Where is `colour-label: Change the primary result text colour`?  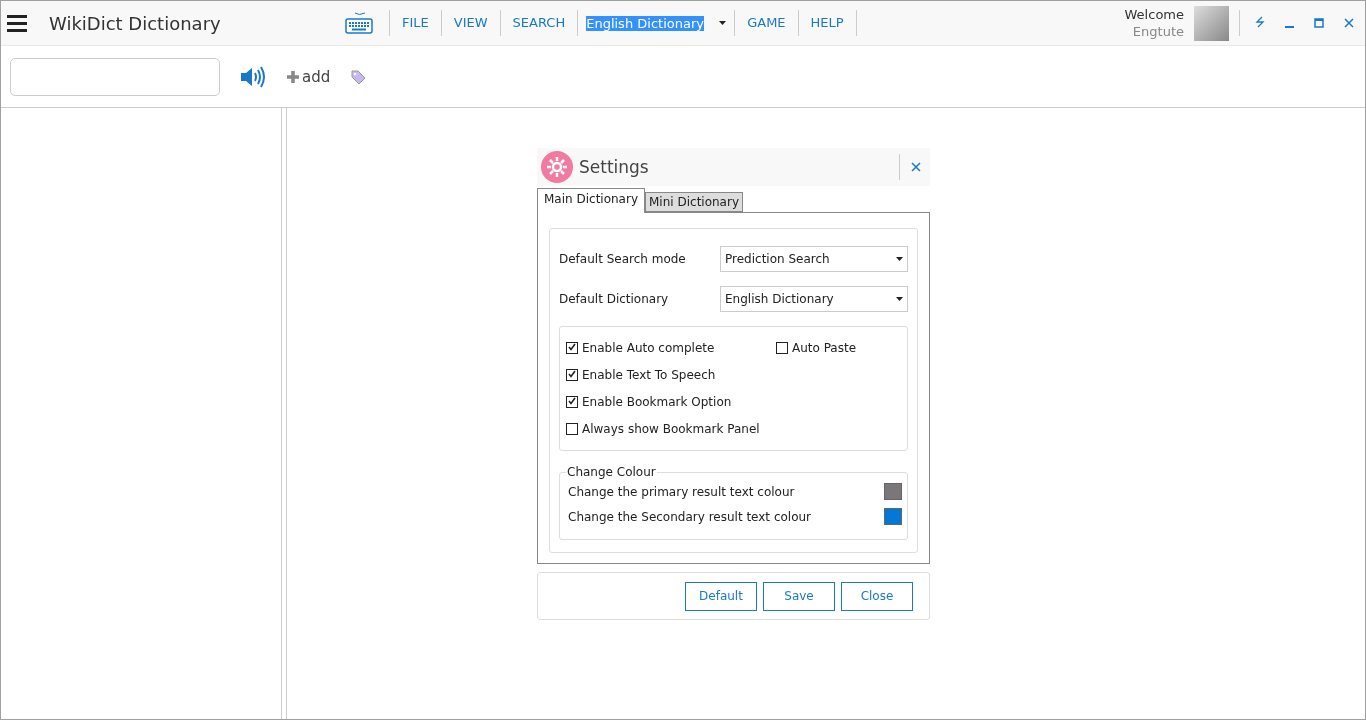 colour-label: Change the primary result text colour is located at coordinates (681, 491).